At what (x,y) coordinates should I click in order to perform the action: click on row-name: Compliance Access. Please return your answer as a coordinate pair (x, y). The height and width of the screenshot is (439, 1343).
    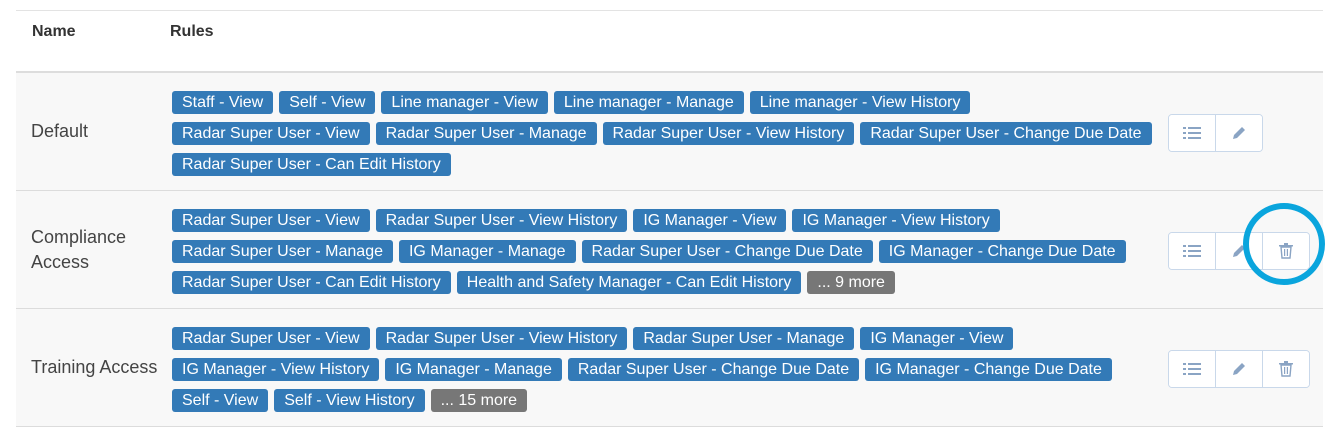
    Looking at the image, I should click on (79, 249).